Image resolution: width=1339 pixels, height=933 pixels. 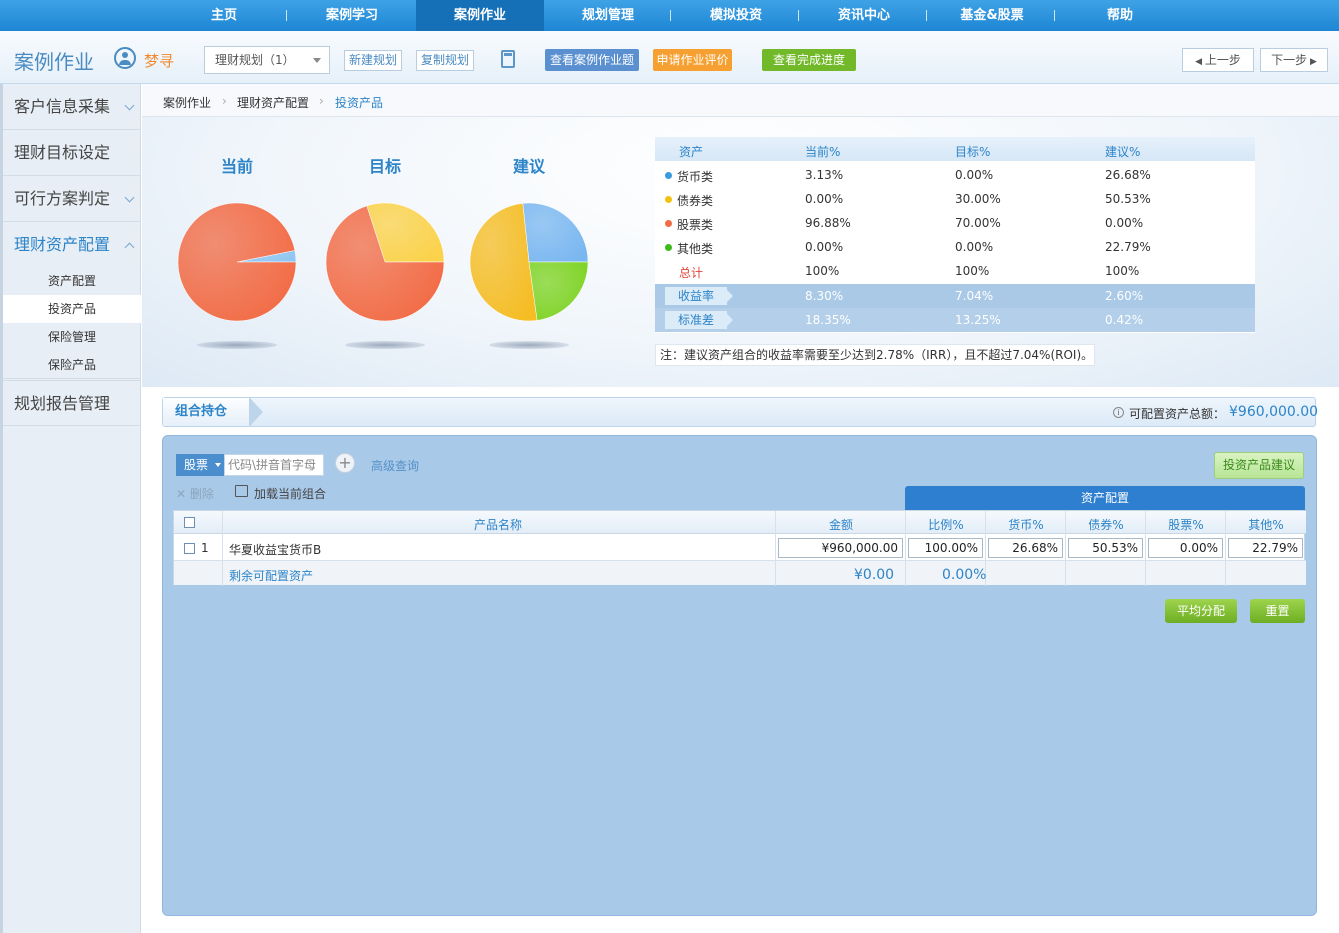 I want to click on nav-case-study: 案例学习, so click(x=352, y=15).